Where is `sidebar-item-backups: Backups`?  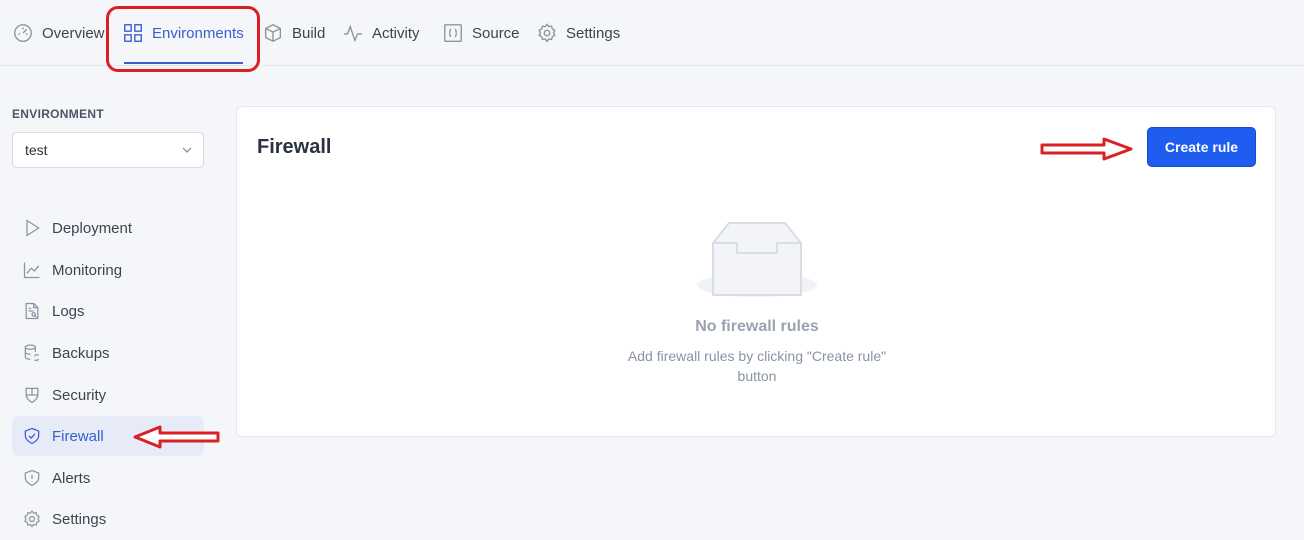
sidebar-item-backups: Backups is located at coordinates (108, 353).